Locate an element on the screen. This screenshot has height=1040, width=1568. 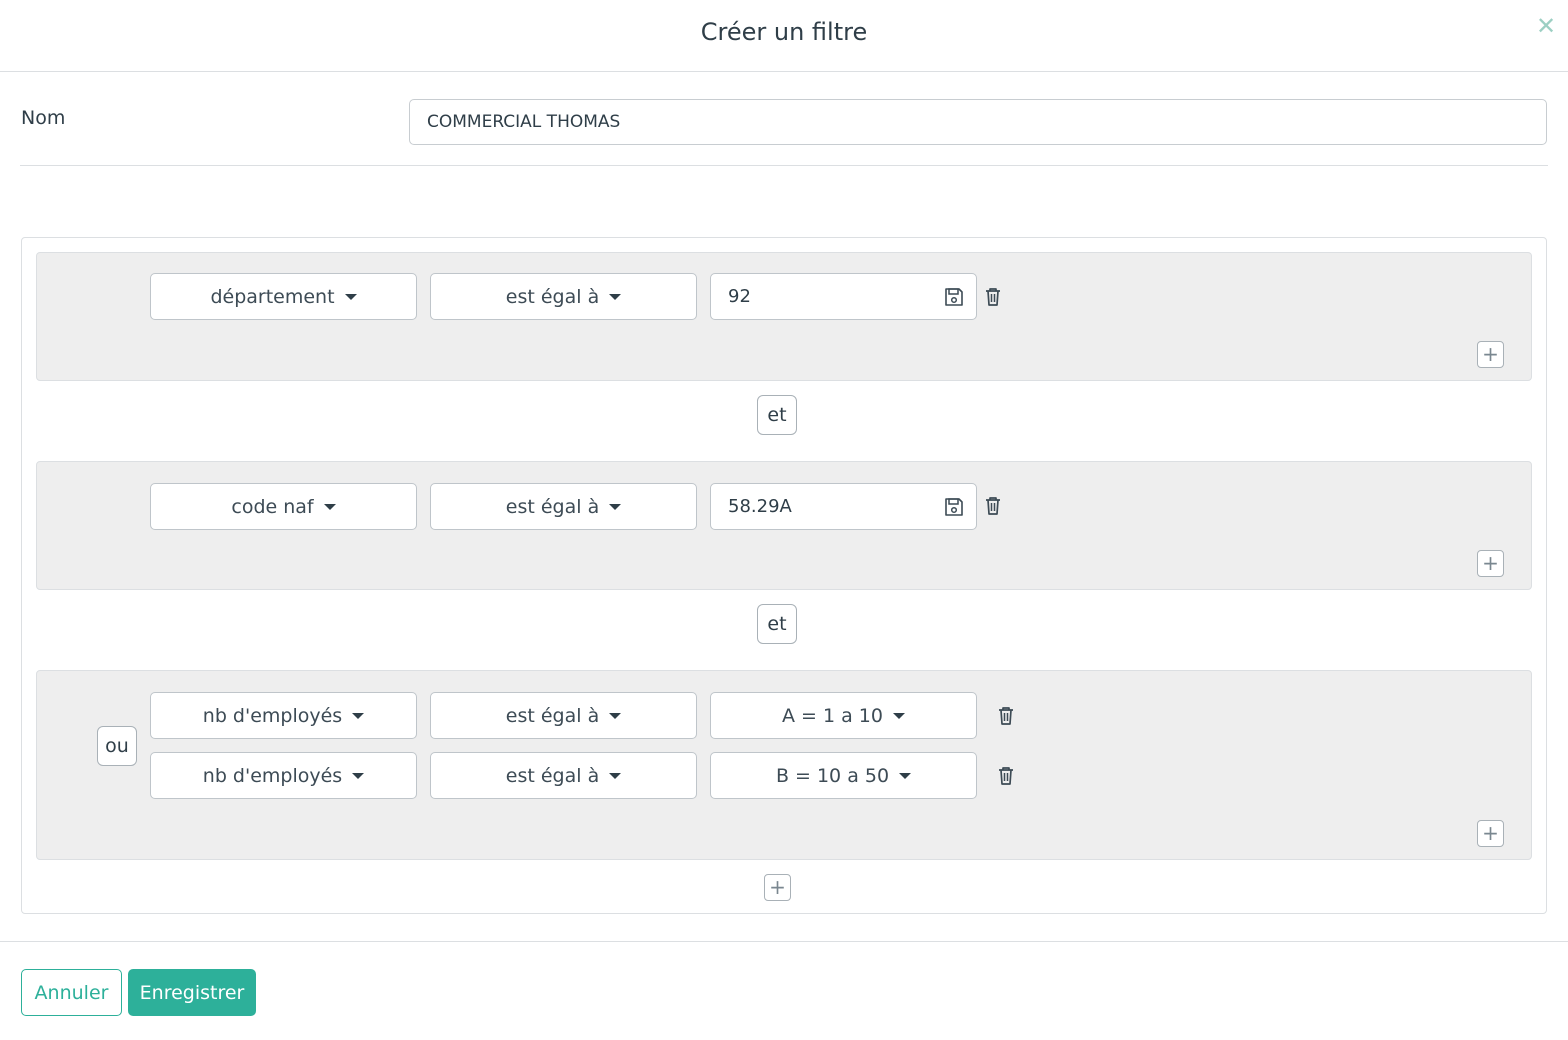
field-select-label: code naf is located at coordinates (272, 506).